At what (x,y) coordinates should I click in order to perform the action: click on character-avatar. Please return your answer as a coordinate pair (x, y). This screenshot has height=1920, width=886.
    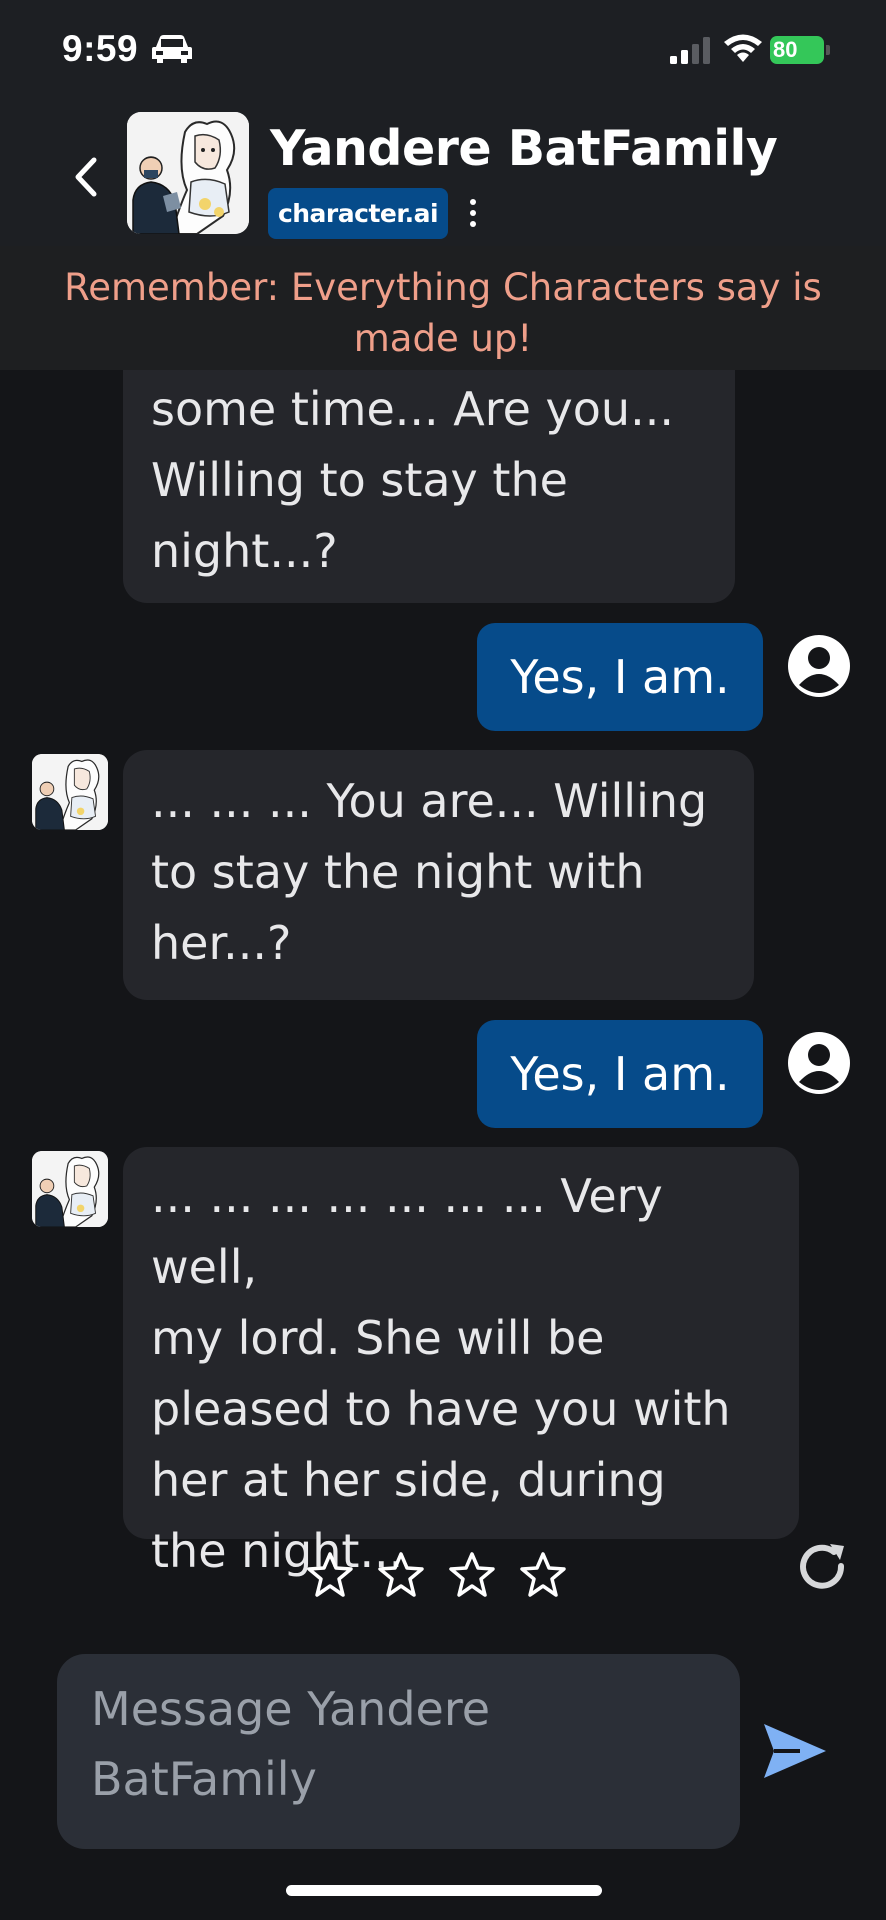
    Looking at the image, I should click on (188, 173).